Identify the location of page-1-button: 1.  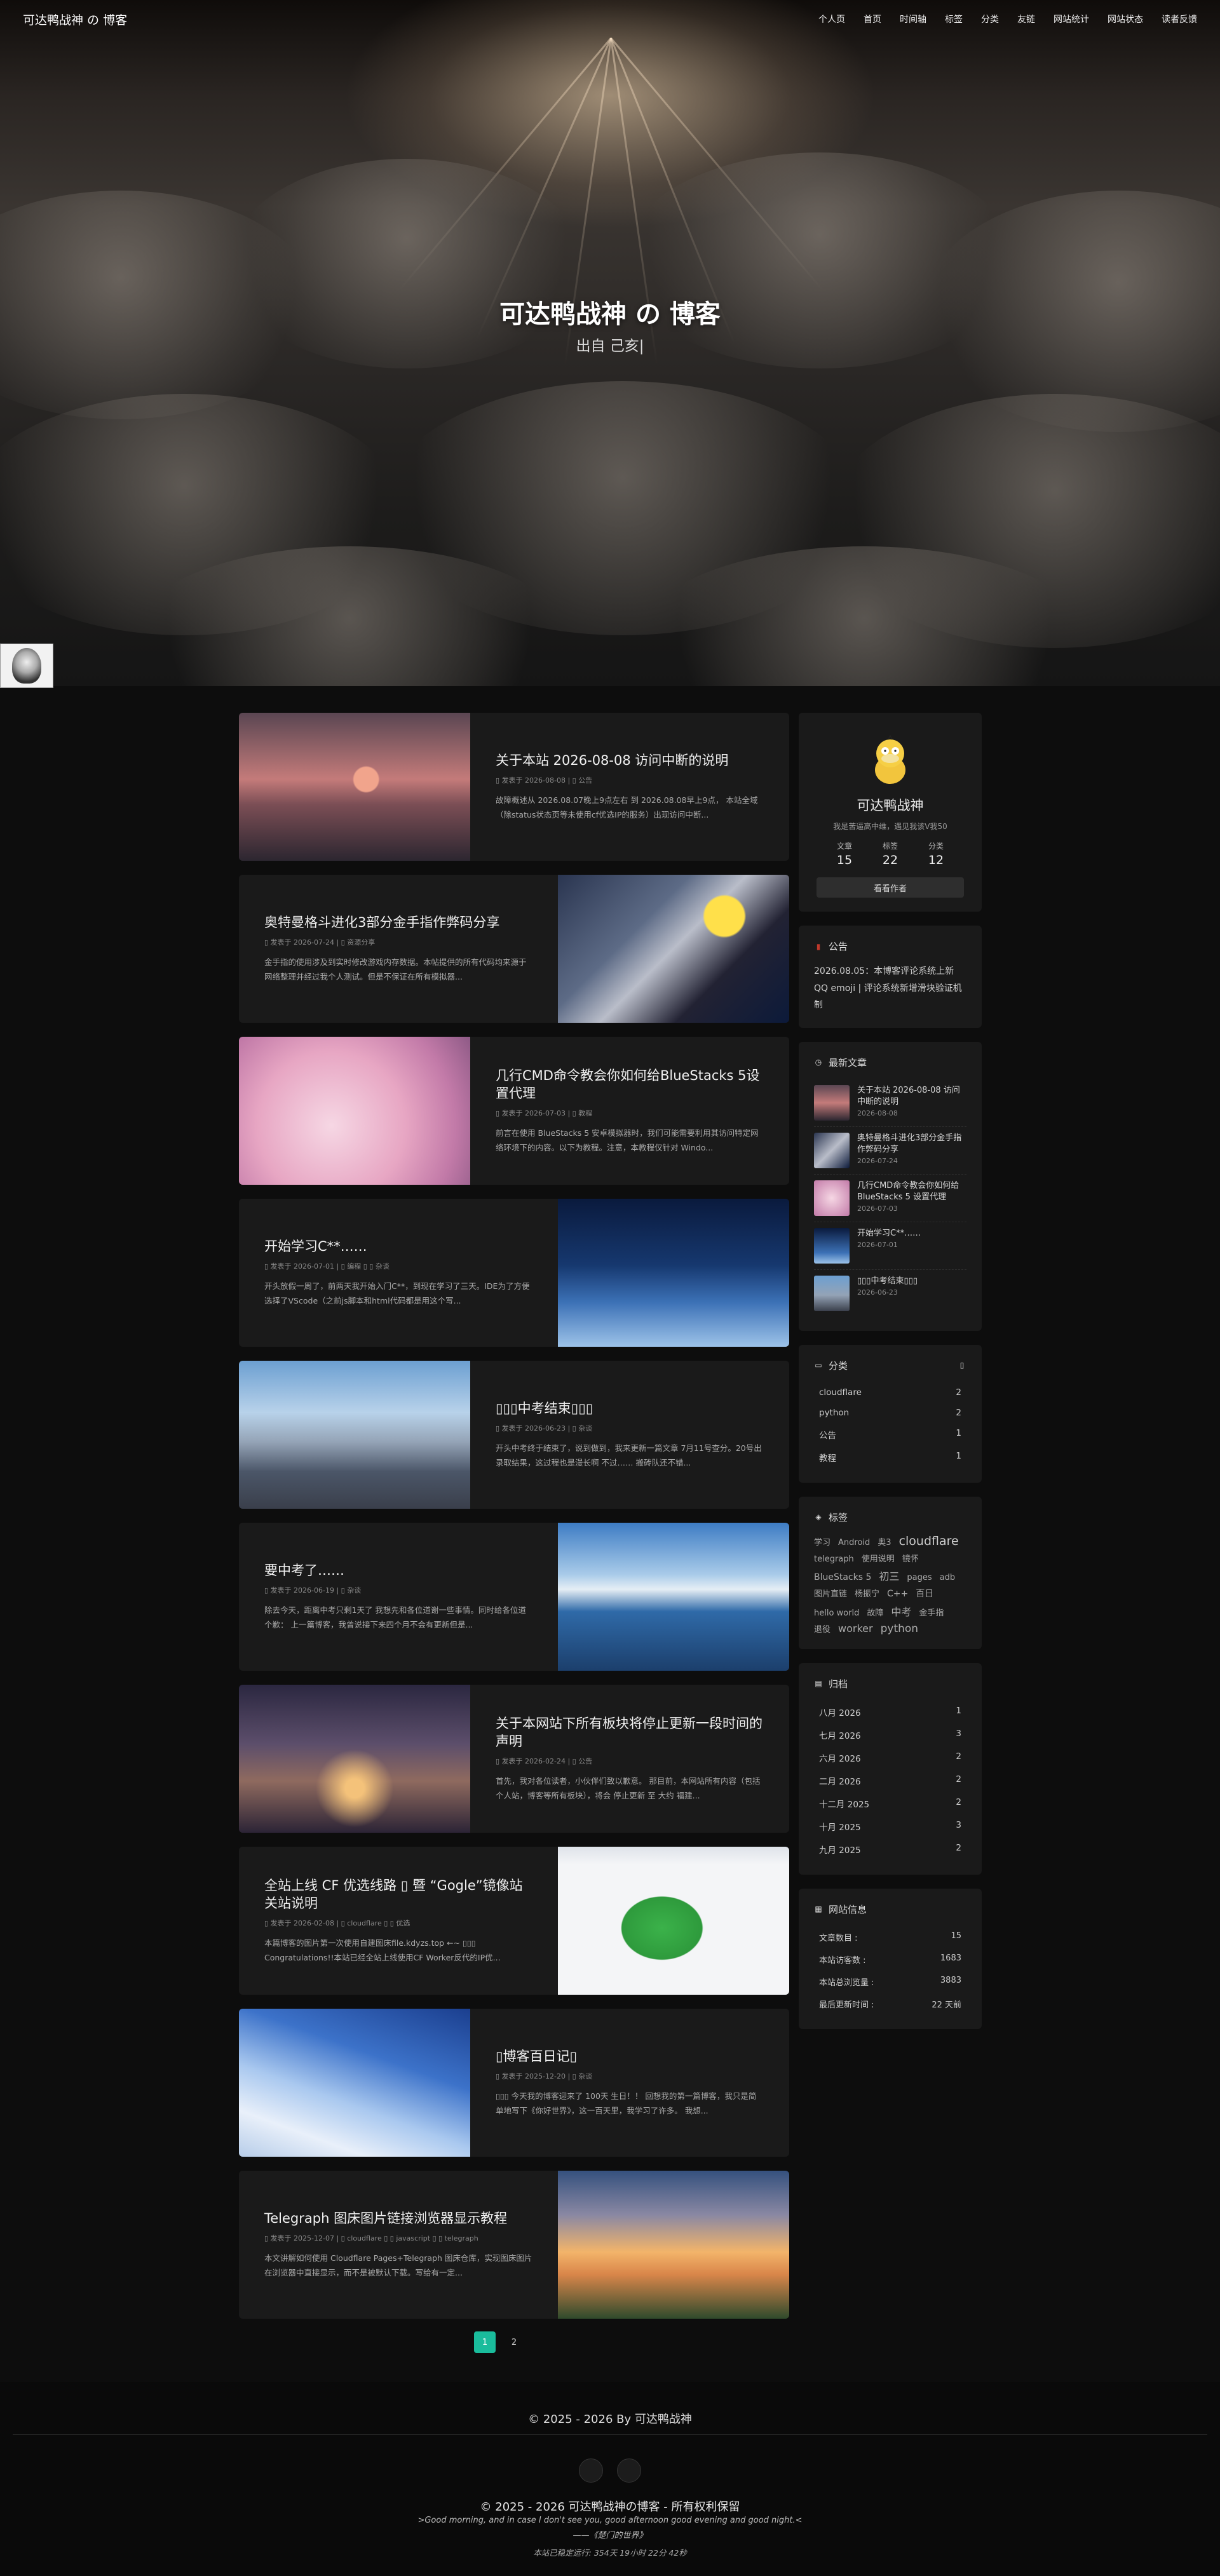
(485, 2342).